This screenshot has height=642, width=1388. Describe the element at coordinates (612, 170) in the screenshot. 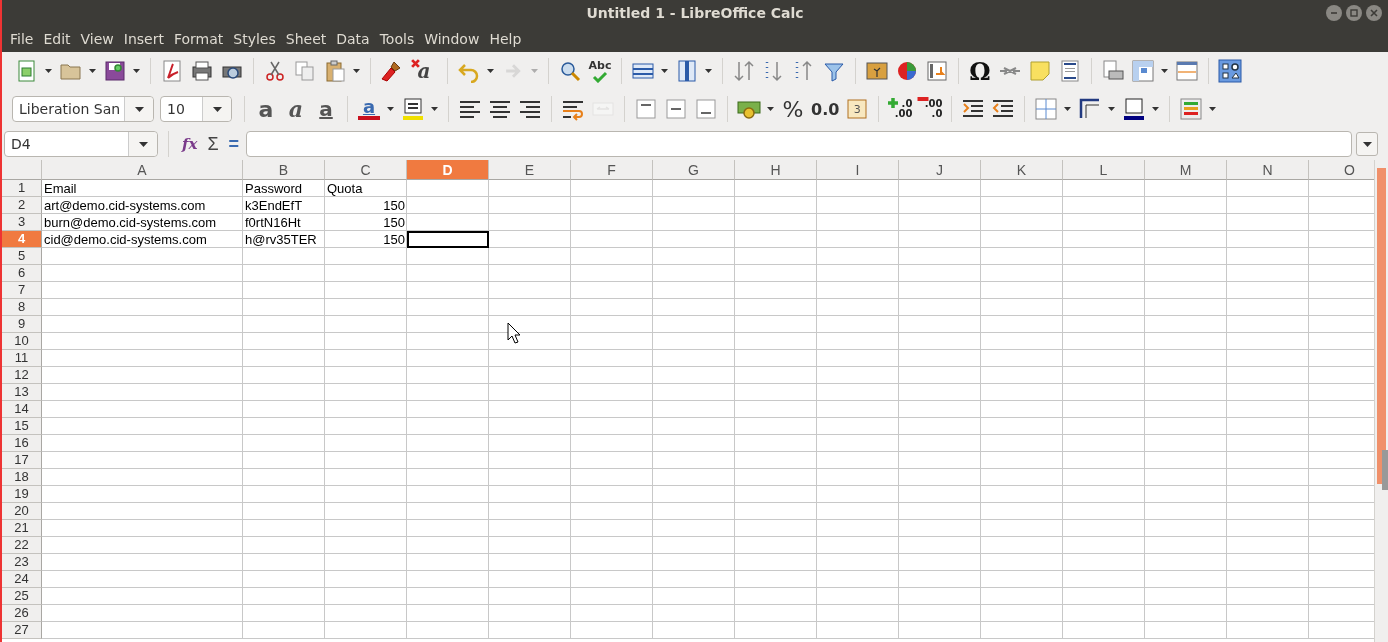

I see `column-header: F` at that location.